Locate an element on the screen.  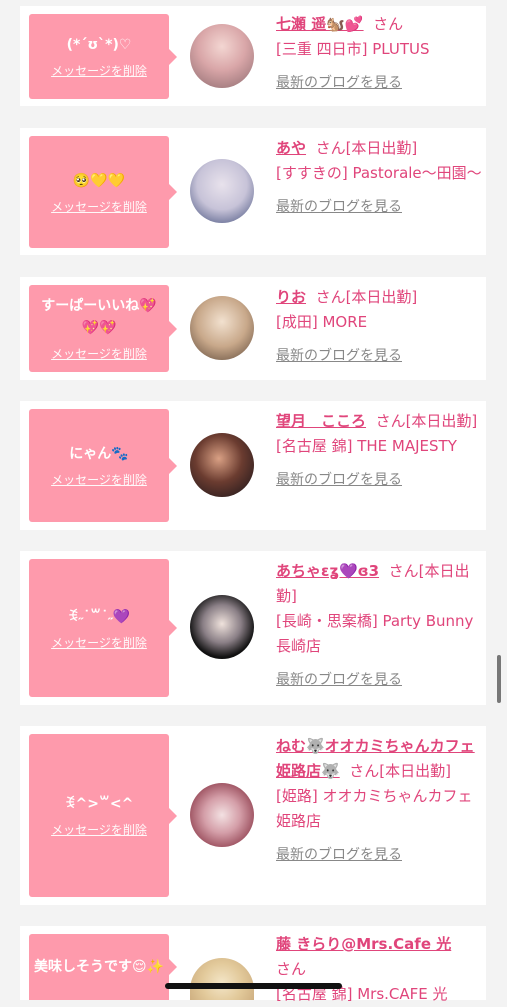
message-text: ꉂ^>꒳<^ is located at coordinates (99, 804).